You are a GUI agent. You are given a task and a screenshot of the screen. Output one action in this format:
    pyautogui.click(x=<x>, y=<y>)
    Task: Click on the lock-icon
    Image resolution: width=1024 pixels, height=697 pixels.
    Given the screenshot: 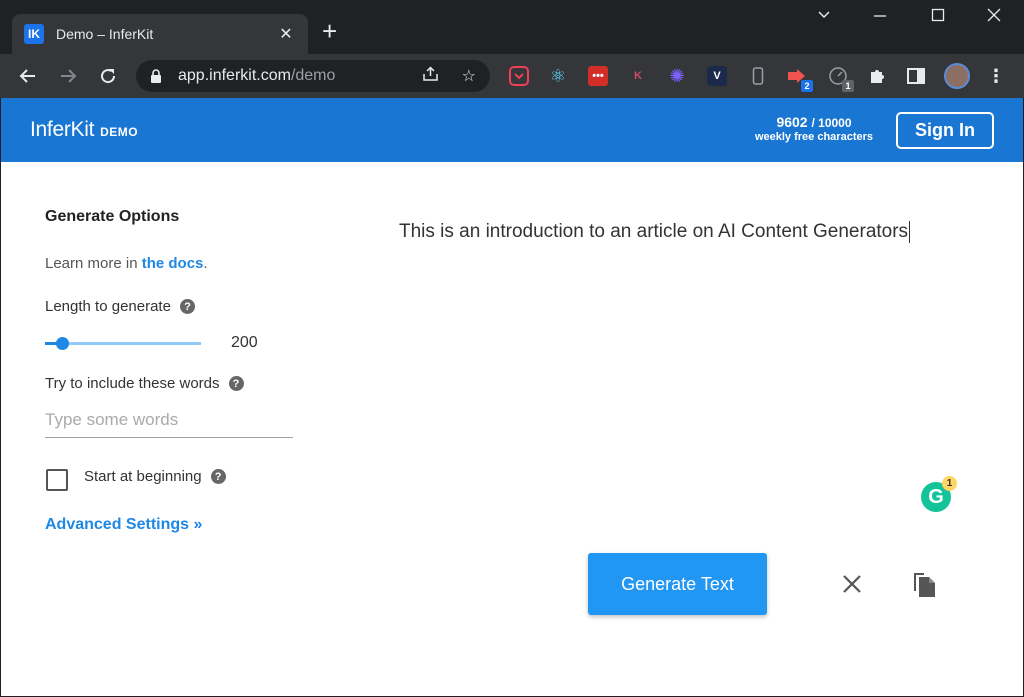 What is the action you would take?
    pyautogui.click(x=156, y=76)
    